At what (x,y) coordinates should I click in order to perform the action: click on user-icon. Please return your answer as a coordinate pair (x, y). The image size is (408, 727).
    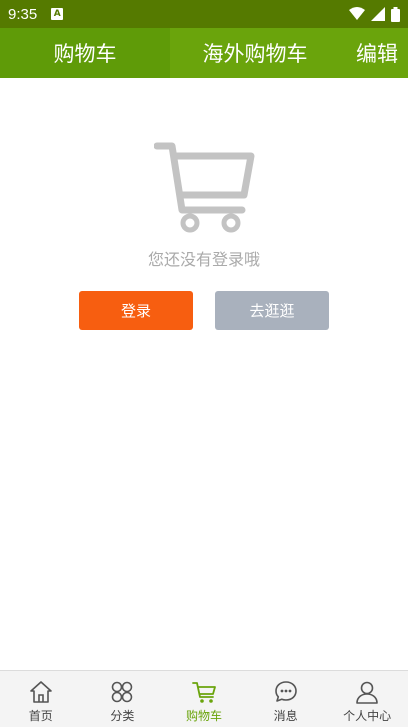
    Looking at the image, I should click on (367, 692).